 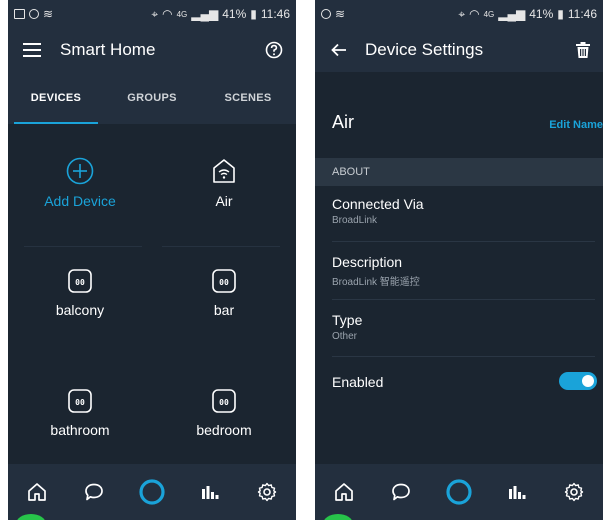 I want to click on tab-devices: DEVICES, so click(x=56, y=98).